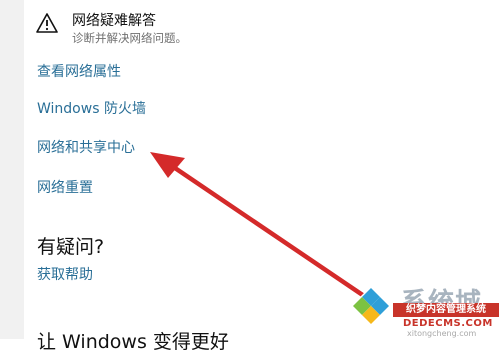 The height and width of the screenshot is (354, 500). What do you see at coordinates (442, 333) in the screenshot?
I see `watermark-subdomain: xitongcheng.com` at bounding box center [442, 333].